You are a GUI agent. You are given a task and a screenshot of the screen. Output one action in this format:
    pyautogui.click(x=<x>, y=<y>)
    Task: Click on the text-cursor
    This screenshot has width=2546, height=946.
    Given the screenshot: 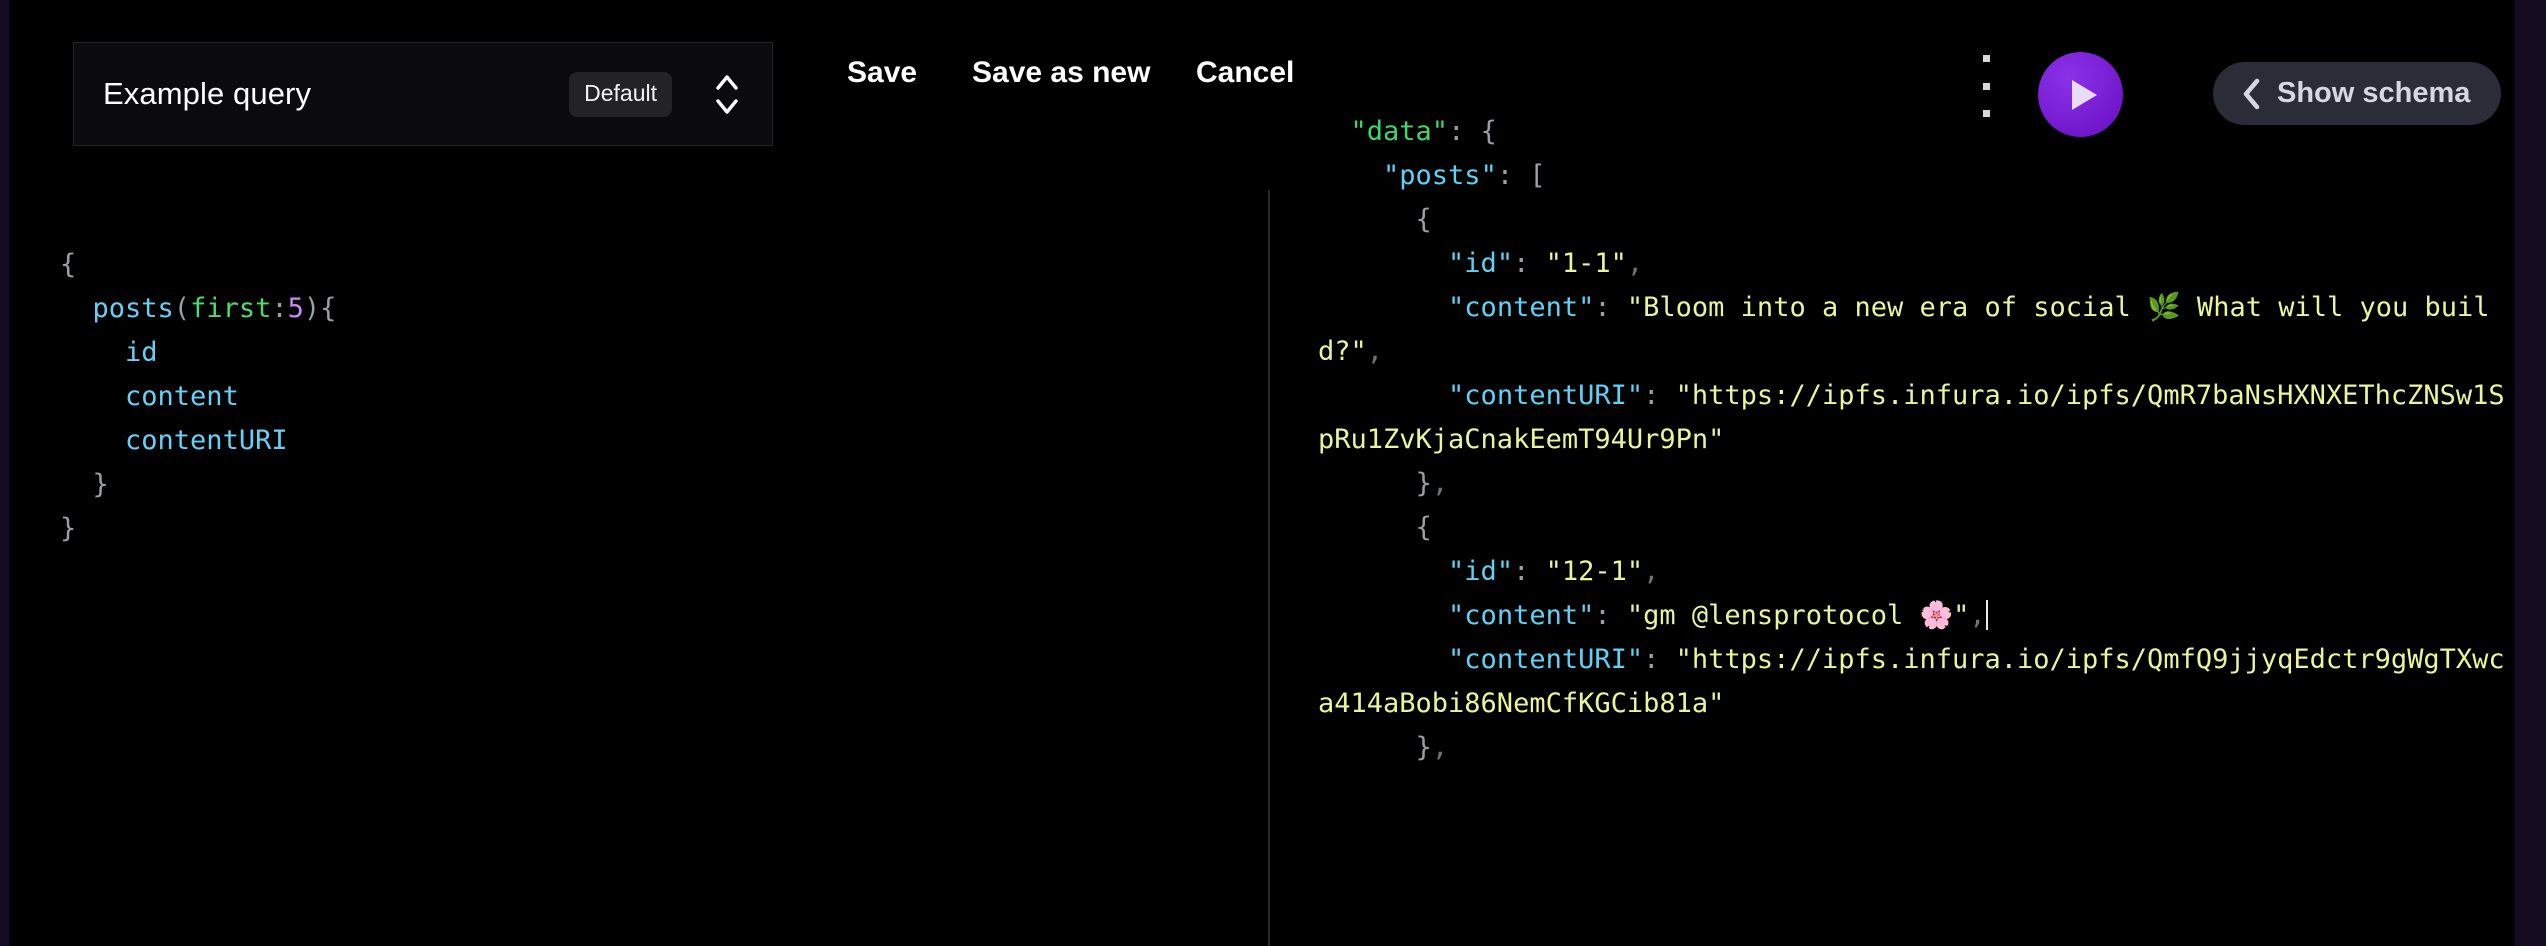 What is the action you would take?
    pyautogui.click(x=1986, y=615)
    